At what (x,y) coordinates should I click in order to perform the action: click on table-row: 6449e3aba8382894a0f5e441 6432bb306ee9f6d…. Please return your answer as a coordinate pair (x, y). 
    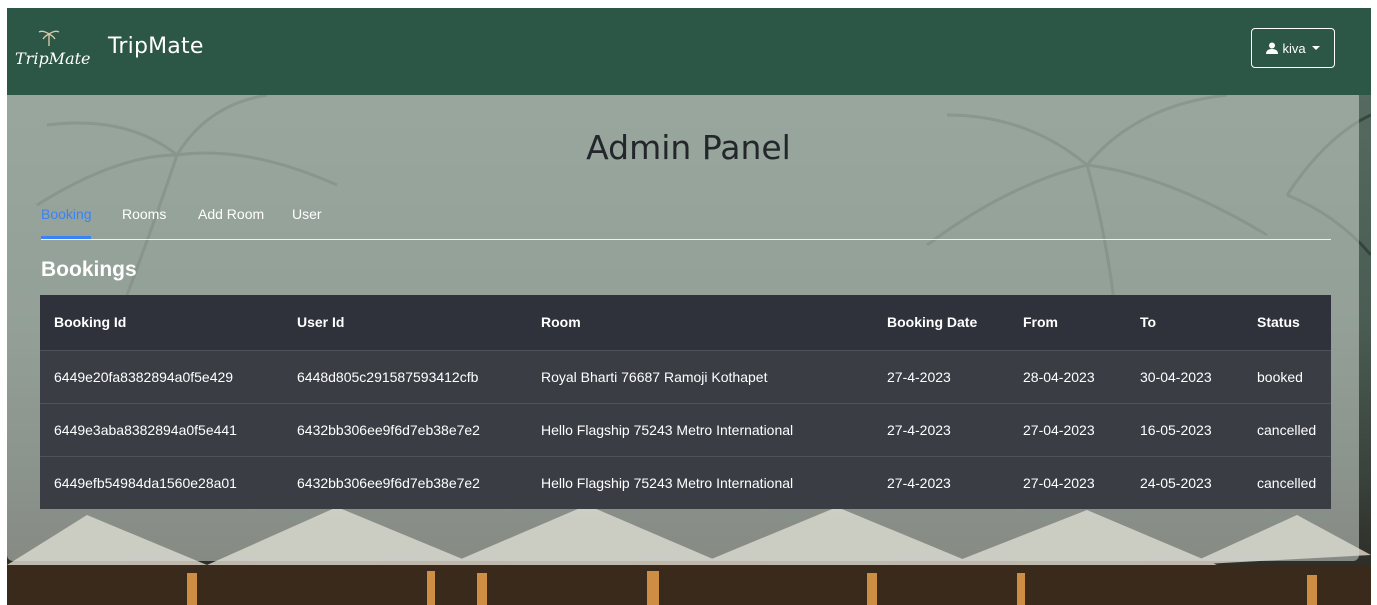
    Looking at the image, I should click on (685, 429).